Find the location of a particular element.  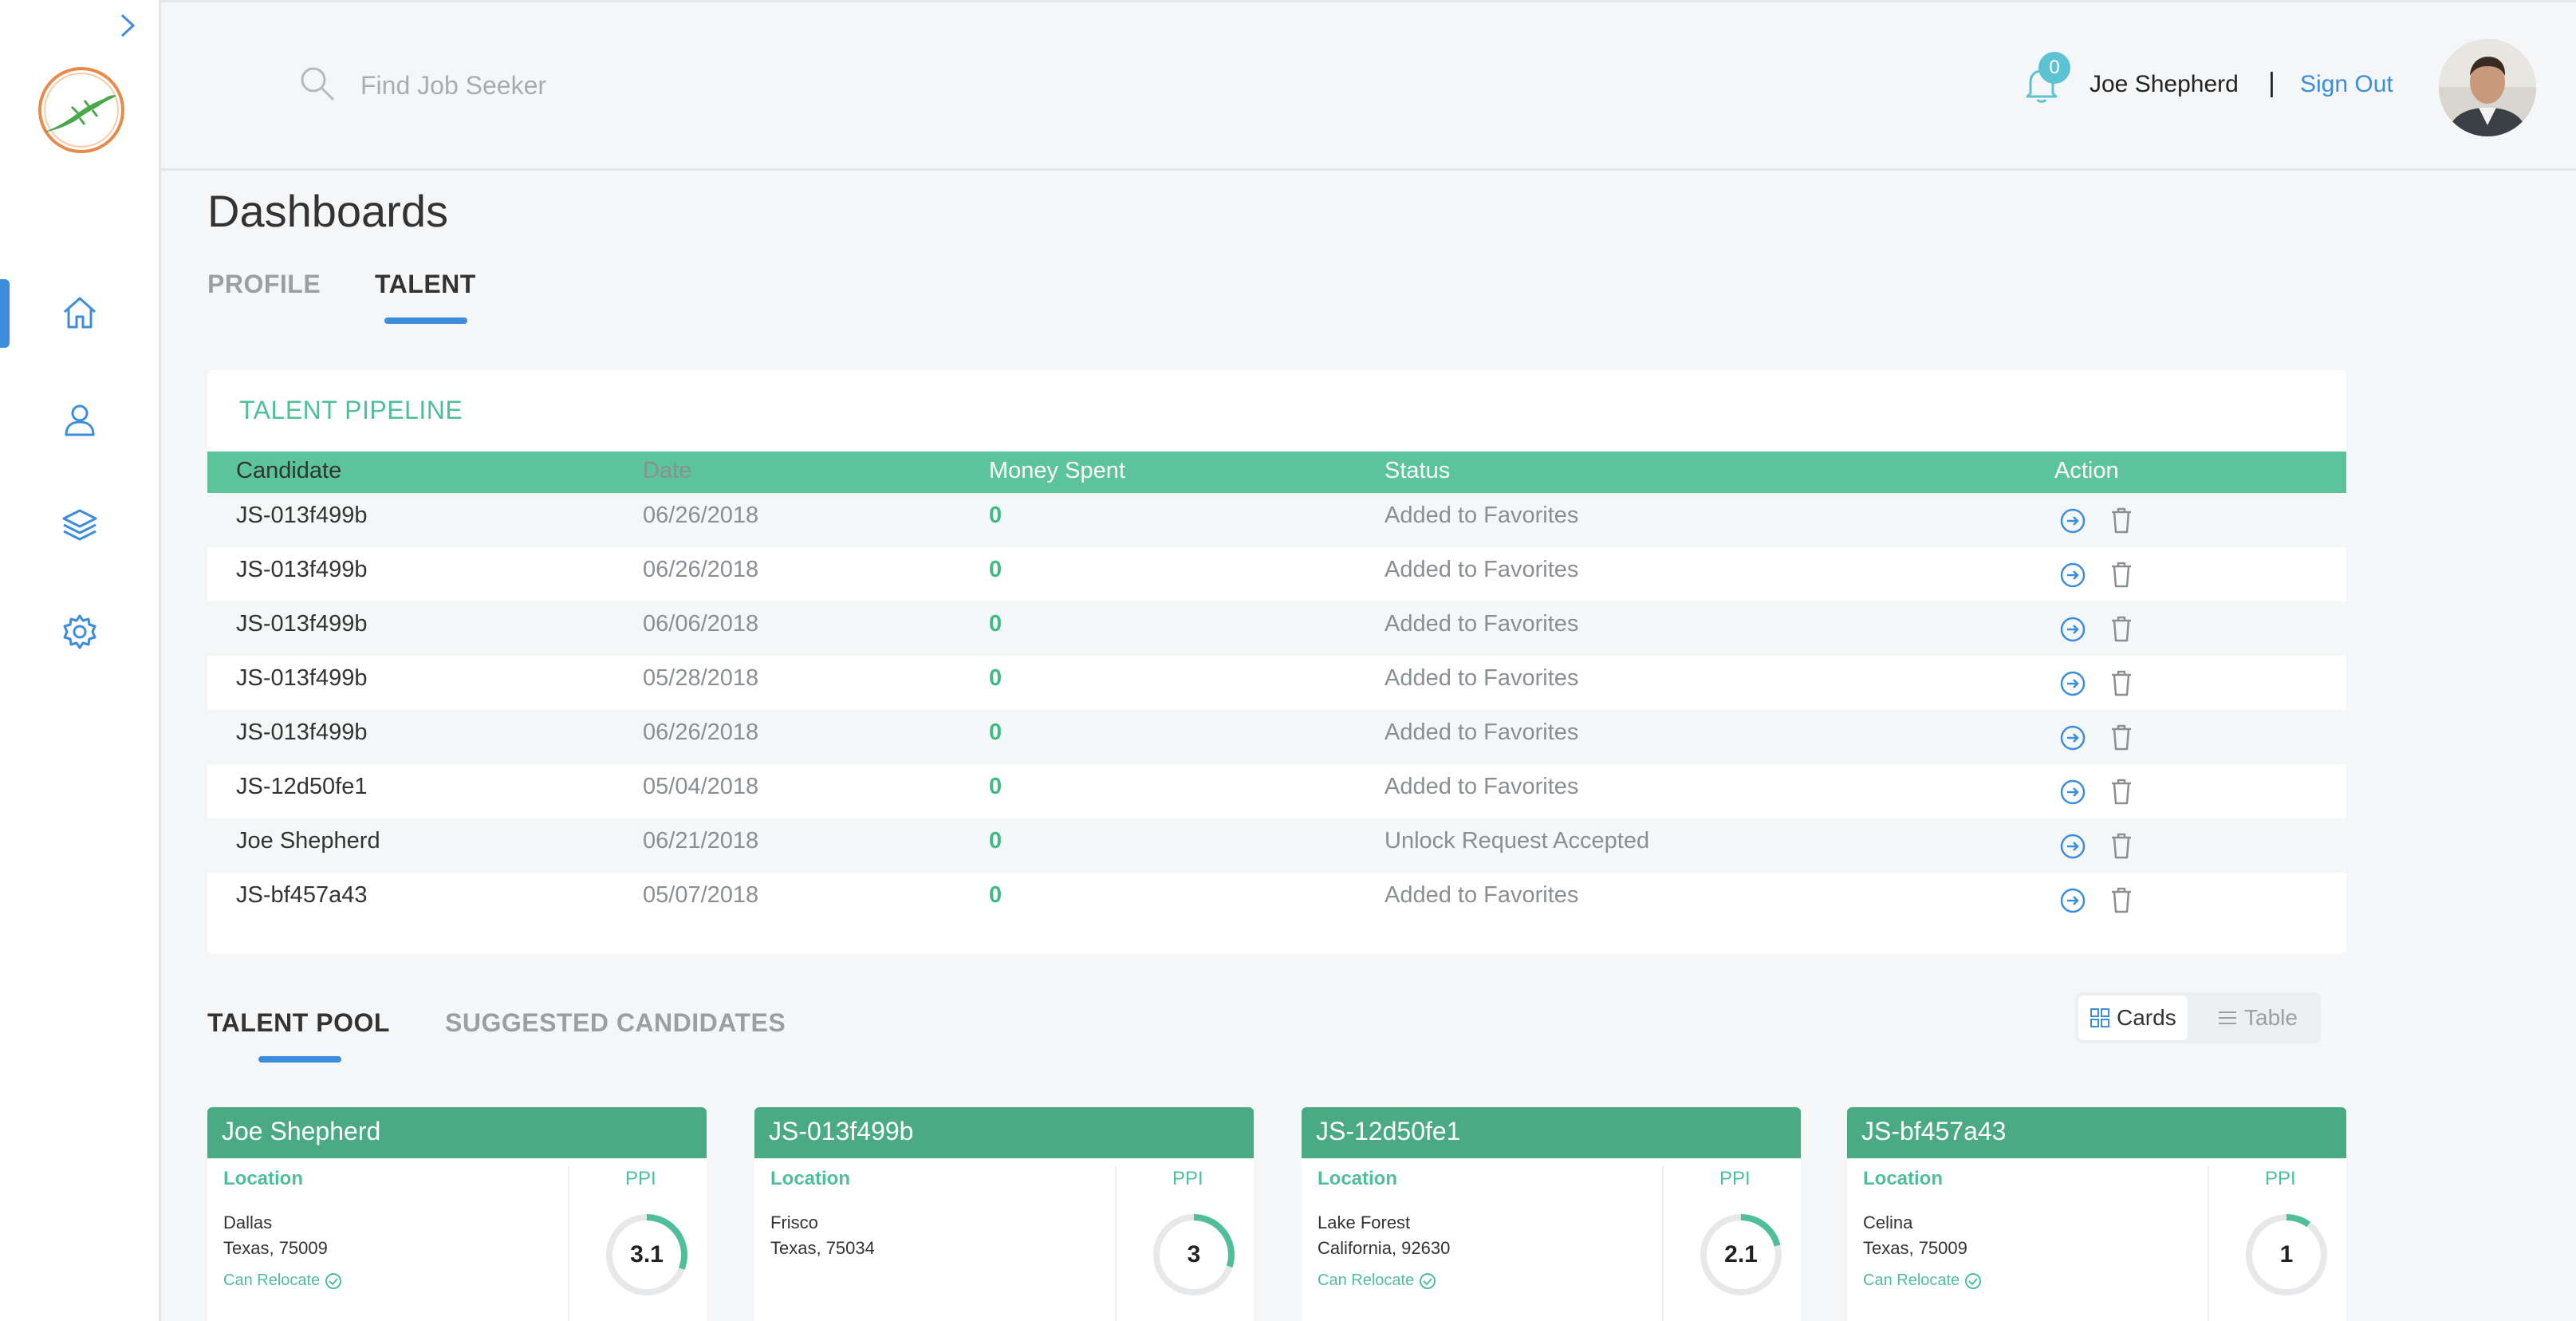

cell-candidate: JS-bf457a43 is located at coordinates (301, 895).